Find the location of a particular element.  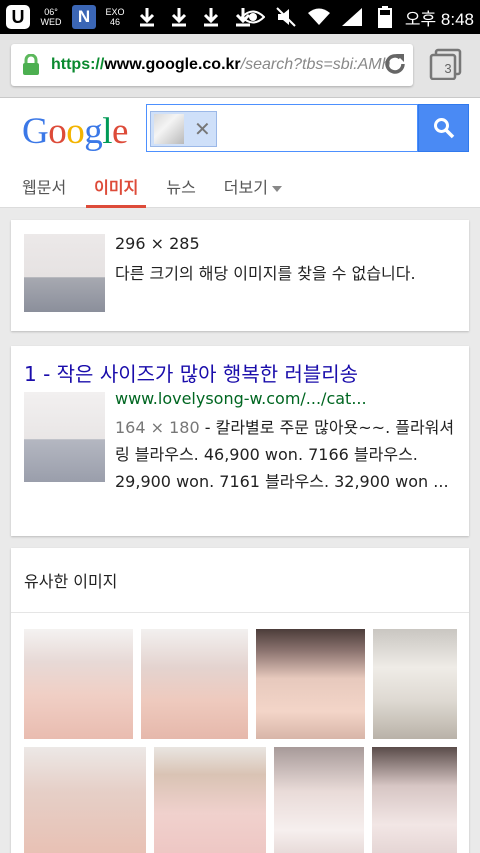

mute-icon is located at coordinates (286, 17).